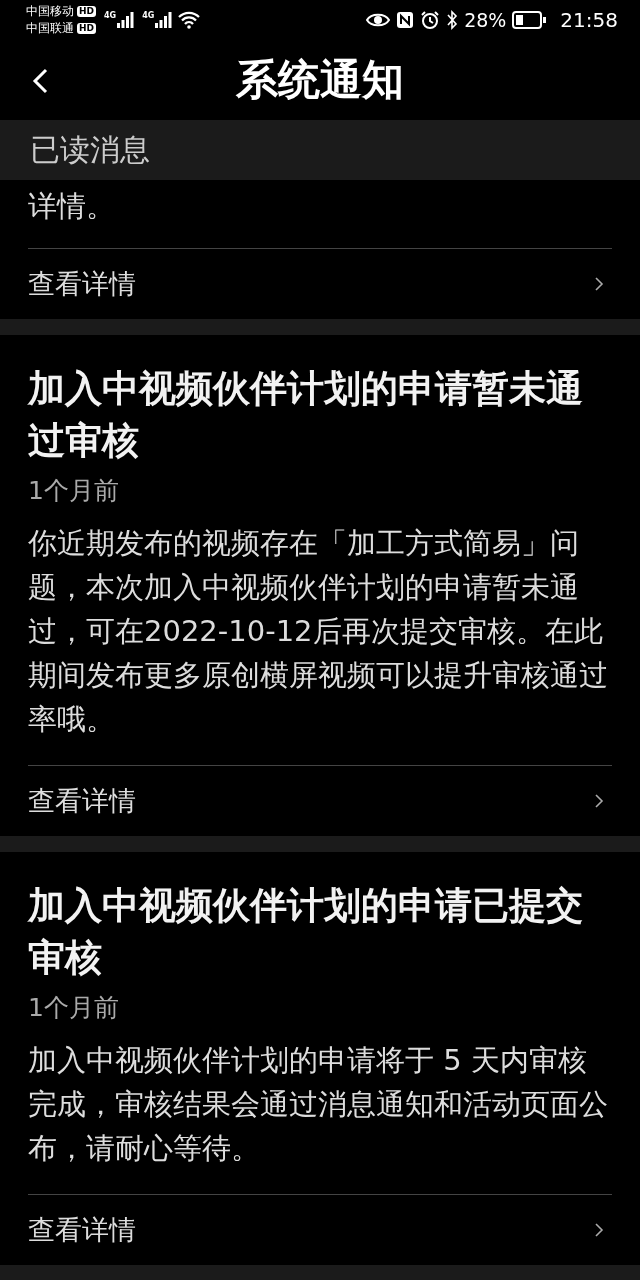 This screenshot has height=1280, width=640. I want to click on carrier-name: 中国移动, so click(50, 11).